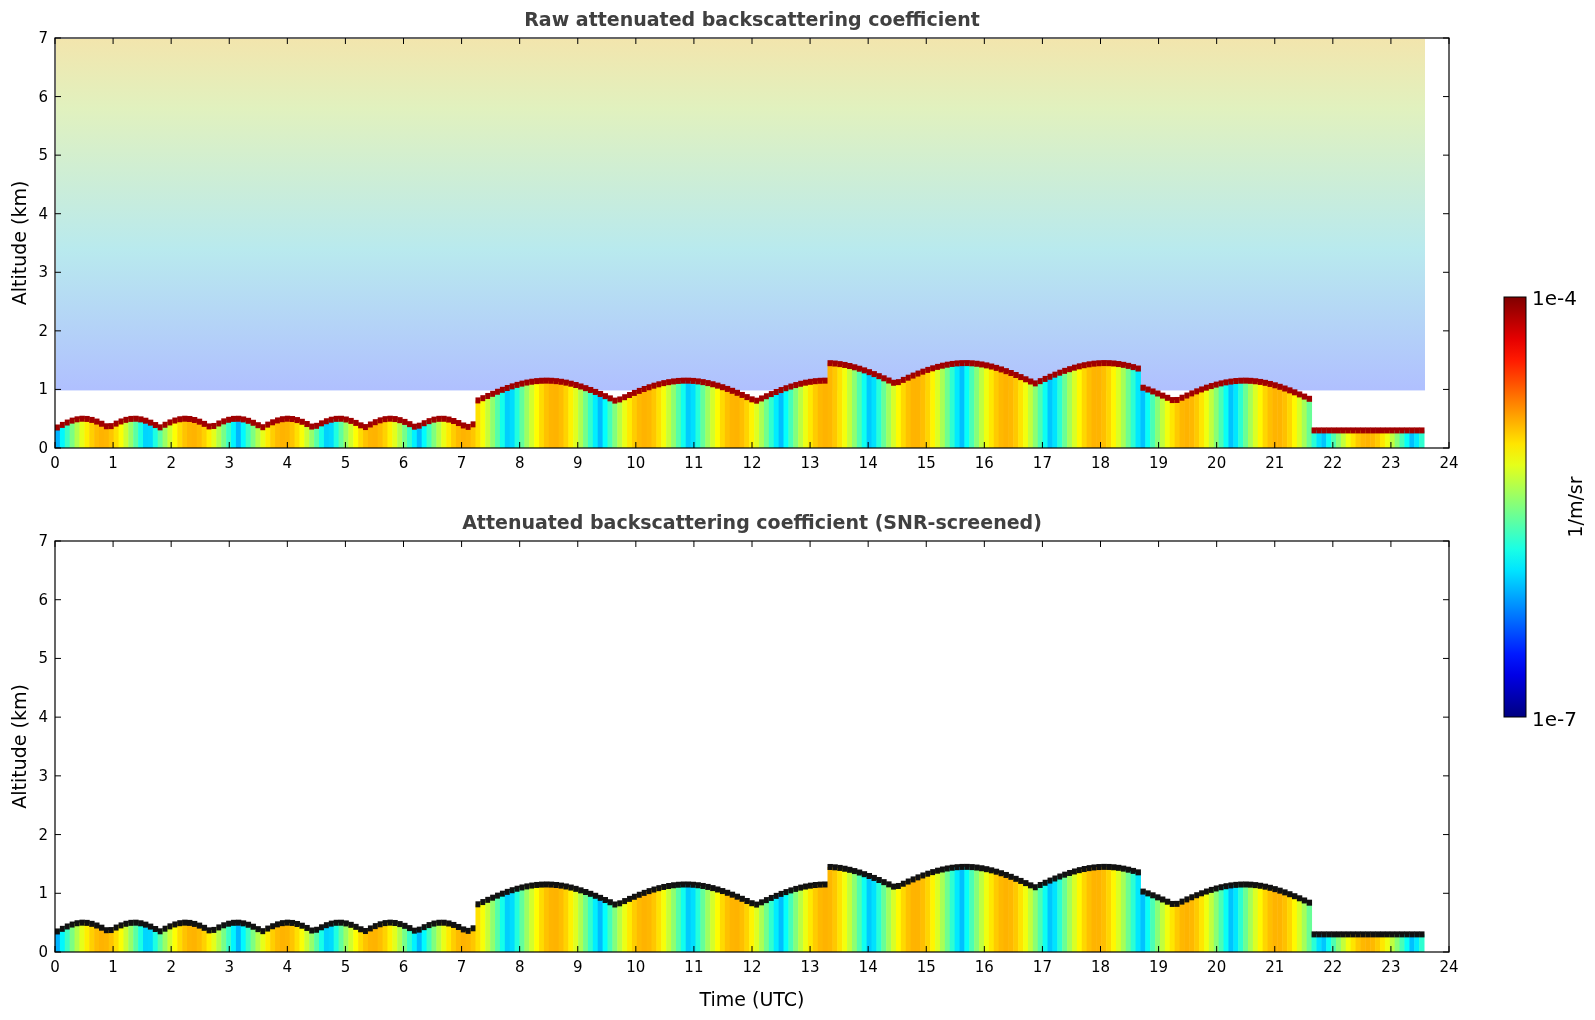  Describe the element at coordinates (752, 522) in the screenshot. I see `chart-title: Attenuated backscattering coefficient (SNR-screened)` at that location.